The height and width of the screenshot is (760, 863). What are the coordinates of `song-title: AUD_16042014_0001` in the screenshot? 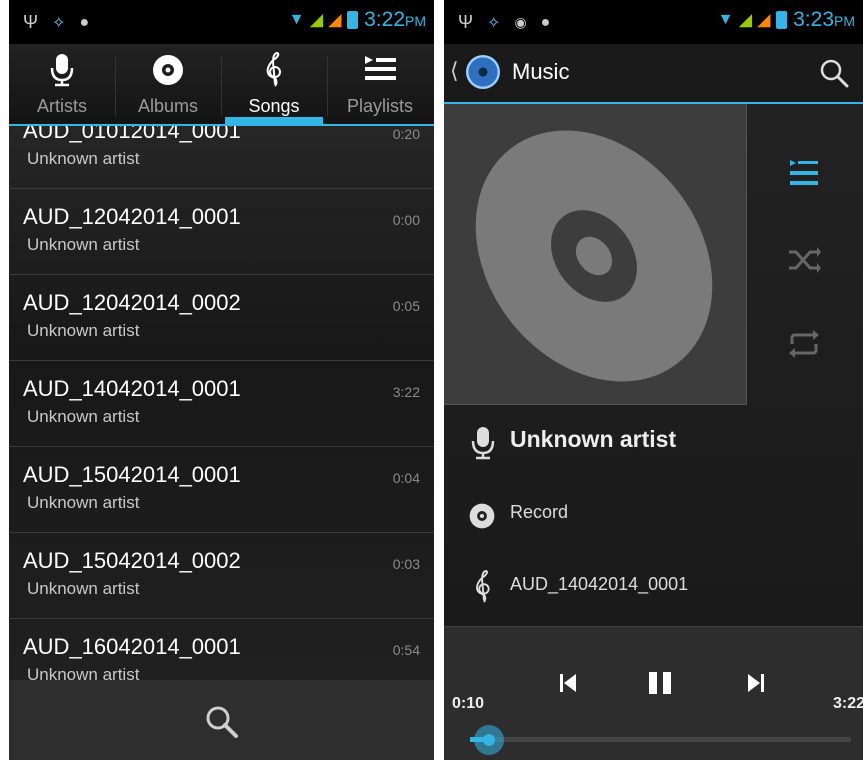 It's located at (132, 646).